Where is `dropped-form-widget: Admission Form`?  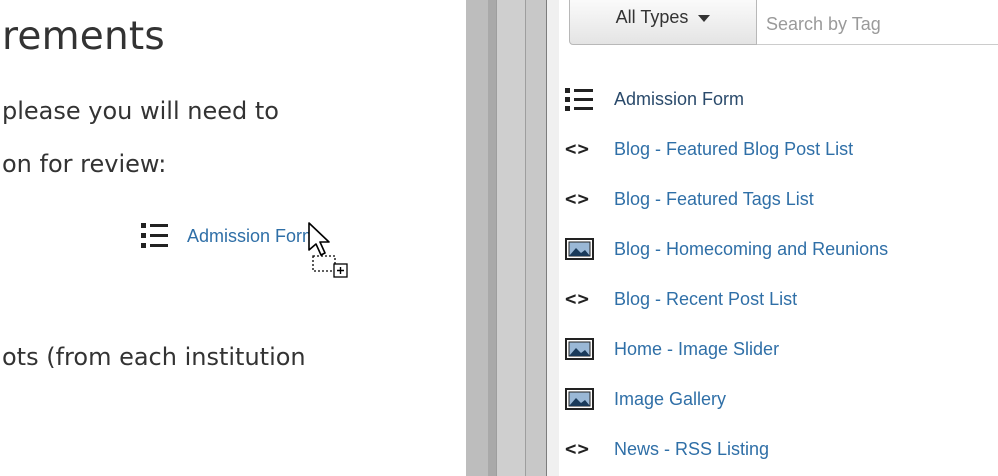
dropped-form-widget: Admission Form is located at coordinates (229, 236).